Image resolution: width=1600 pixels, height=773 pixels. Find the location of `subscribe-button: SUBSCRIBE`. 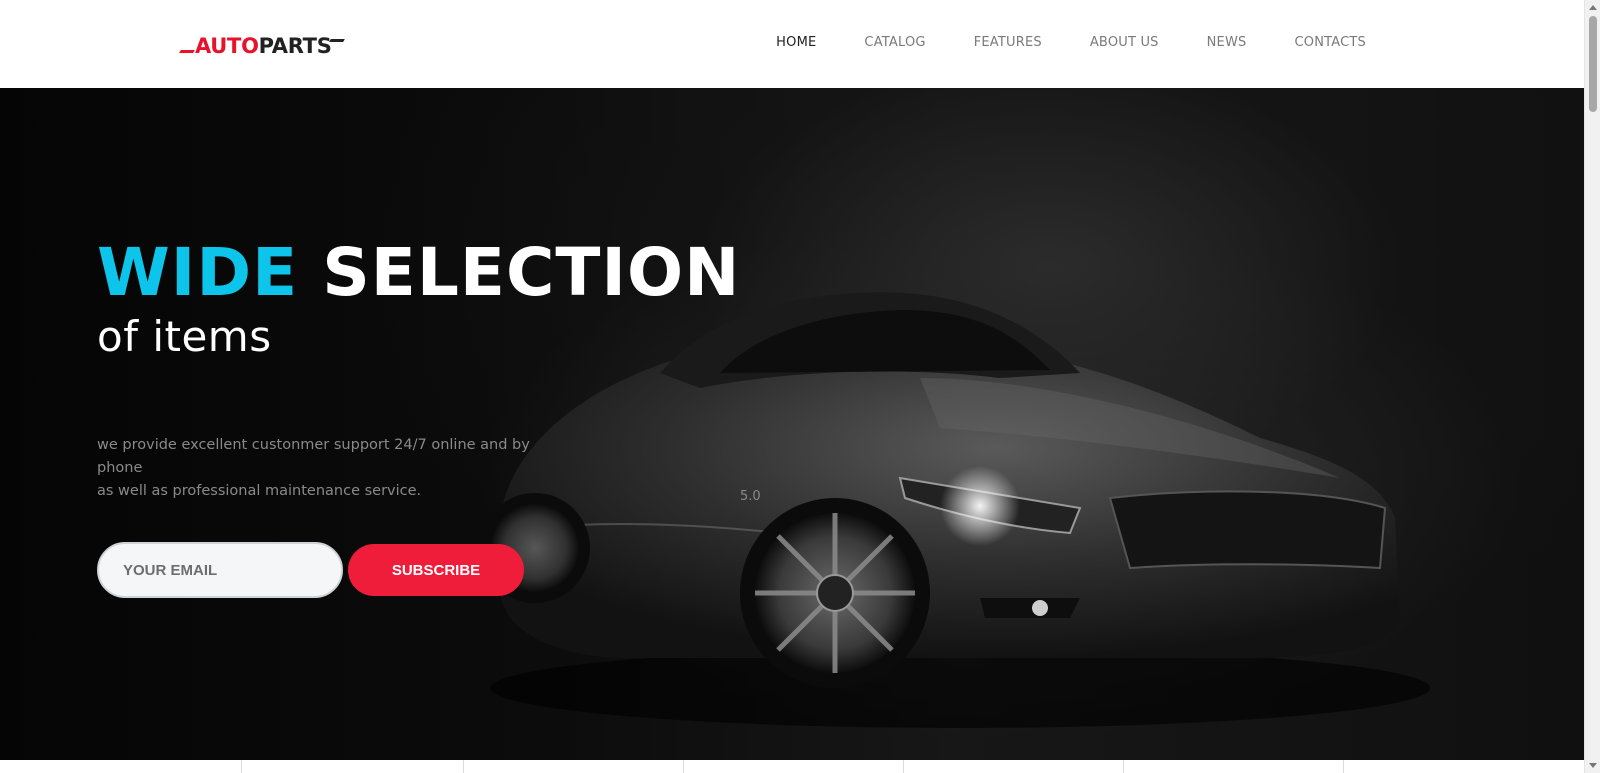

subscribe-button: SUBSCRIBE is located at coordinates (436, 570).